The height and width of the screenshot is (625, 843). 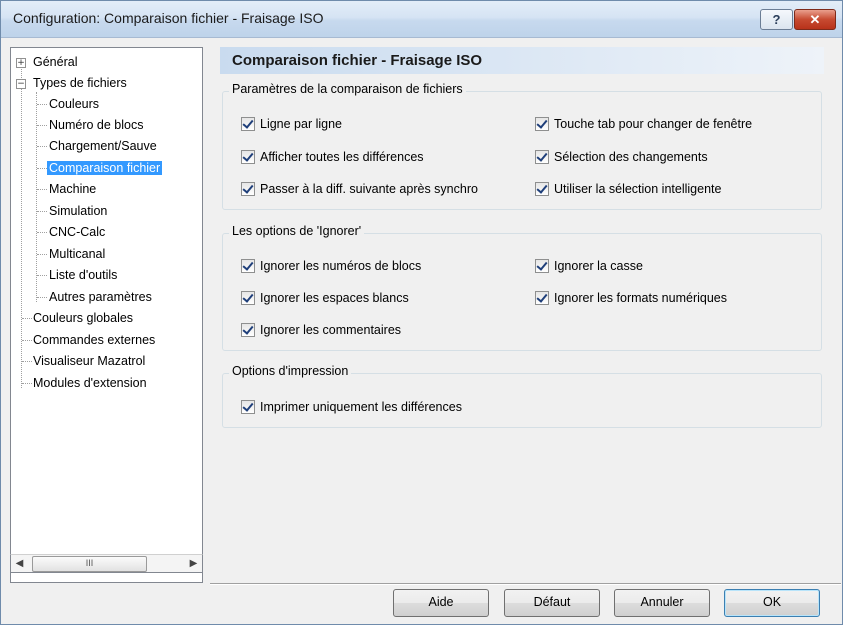 What do you see at coordinates (369, 189) in the screenshot?
I see `checkbox-label: Passer à la diff. suivante après synchro` at bounding box center [369, 189].